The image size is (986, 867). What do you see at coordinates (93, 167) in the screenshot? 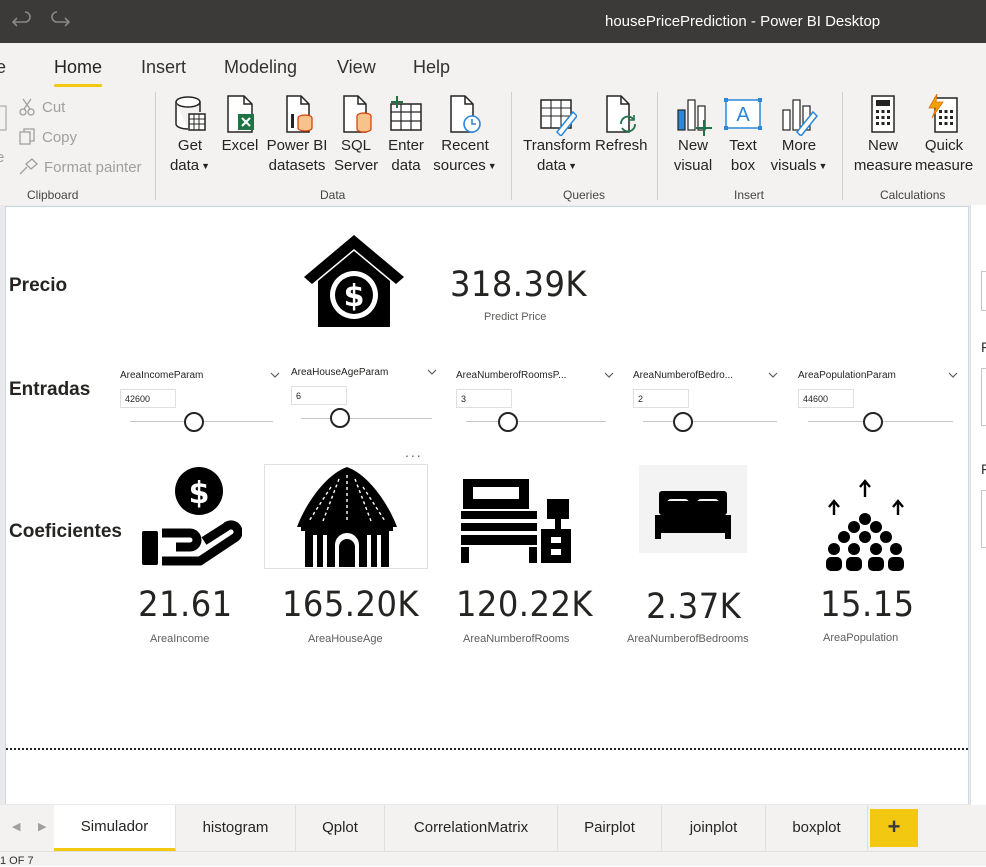
I see `format-painter-label: Format painter` at bounding box center [93, 167].